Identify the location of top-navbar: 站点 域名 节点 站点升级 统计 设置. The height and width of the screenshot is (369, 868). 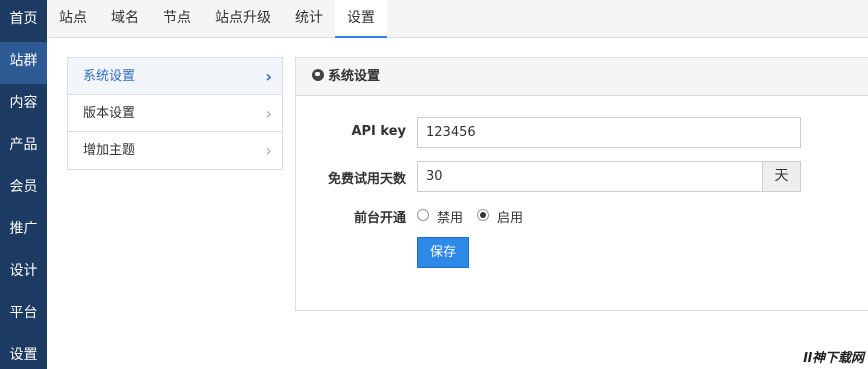
(457, 19).